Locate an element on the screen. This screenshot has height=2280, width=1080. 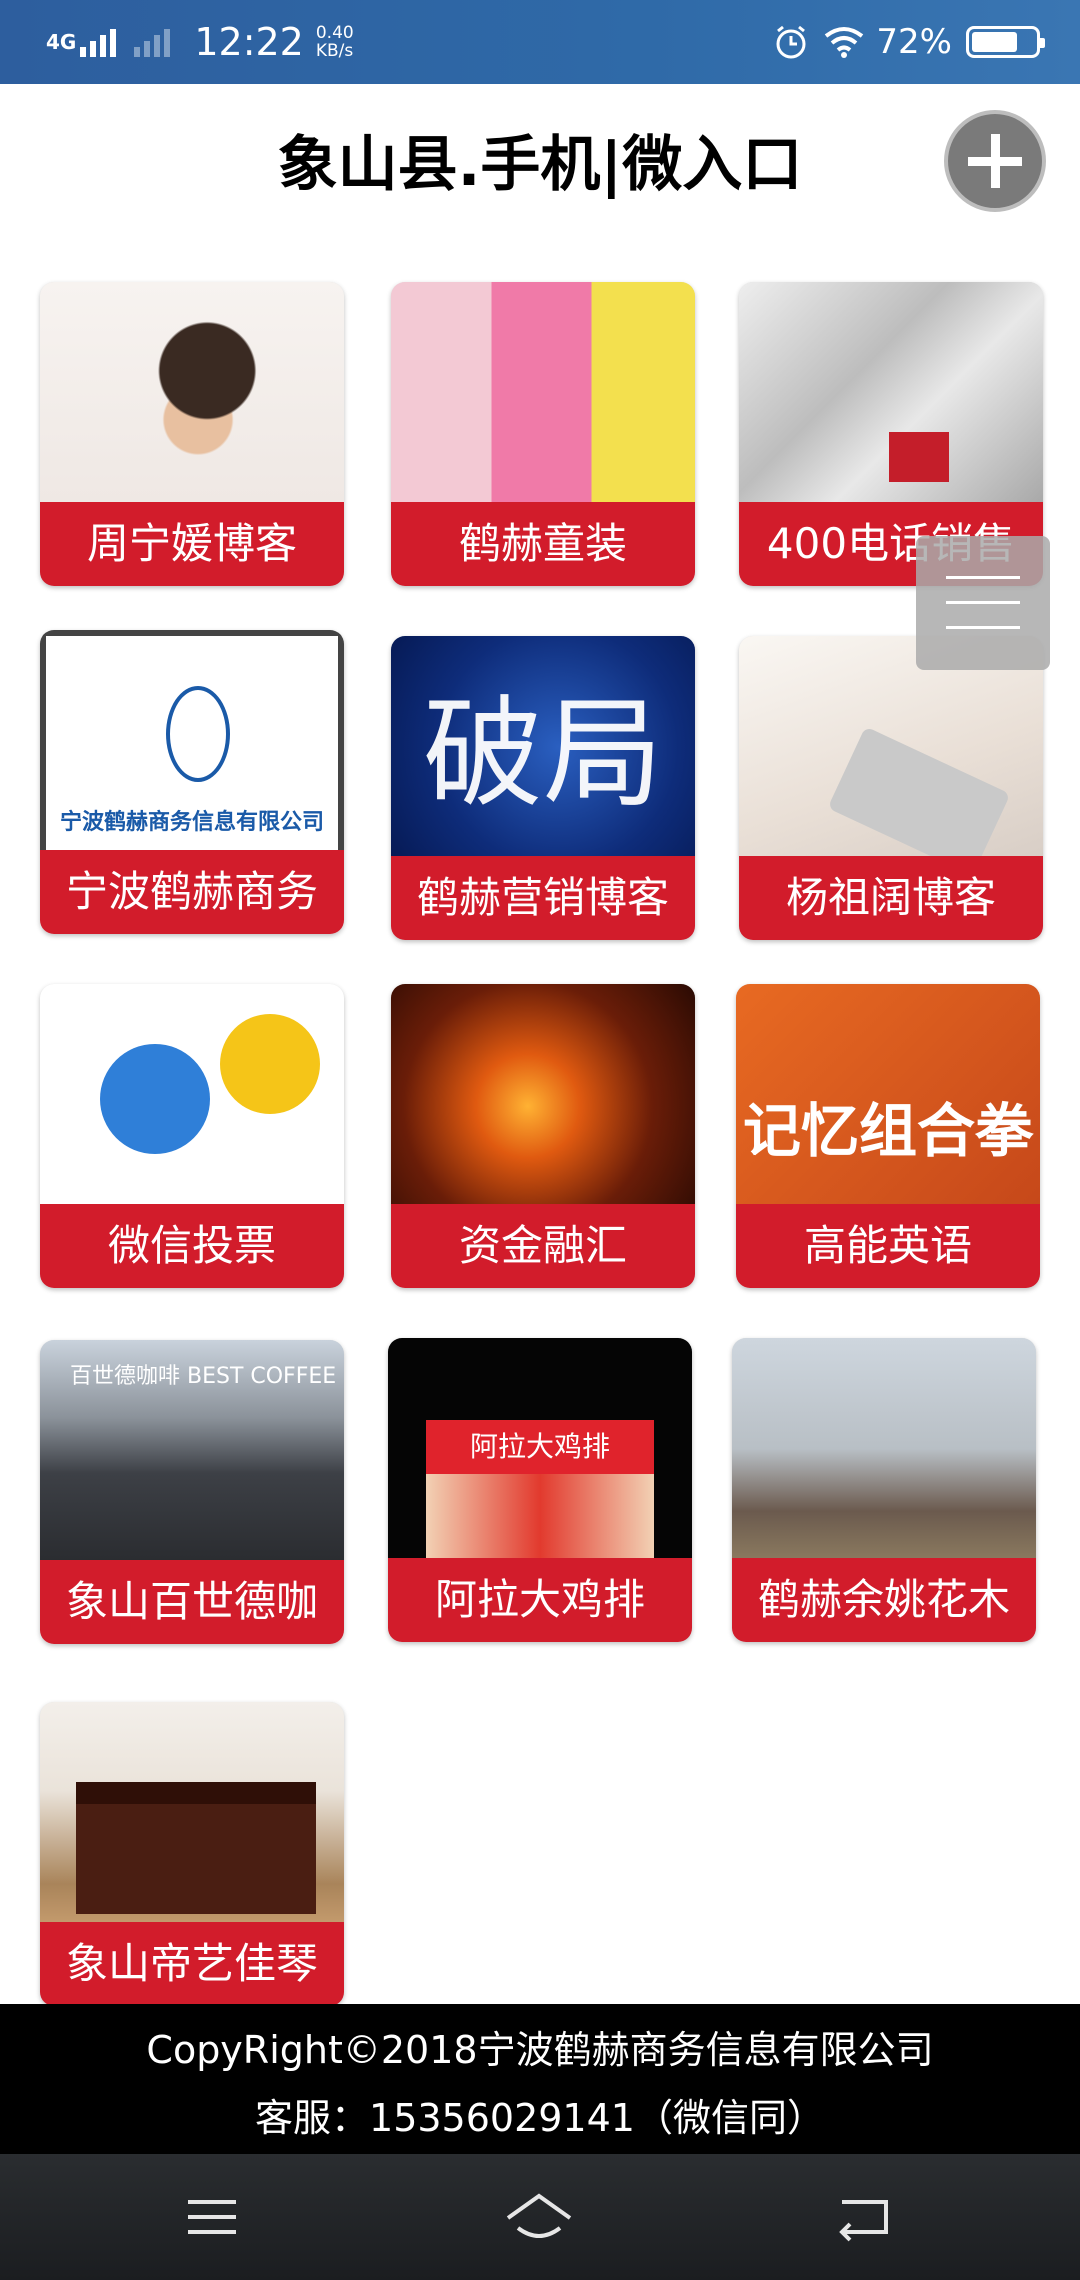
status-right: 72% is located at coordinates (908, 42).